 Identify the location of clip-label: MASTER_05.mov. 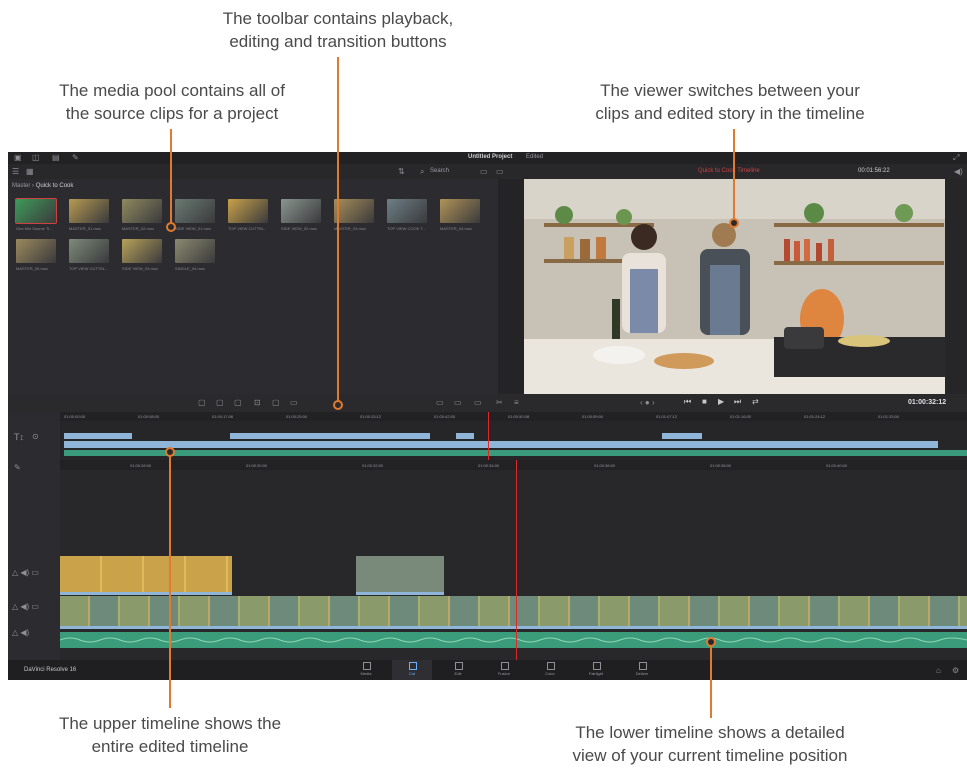
(32, 268).